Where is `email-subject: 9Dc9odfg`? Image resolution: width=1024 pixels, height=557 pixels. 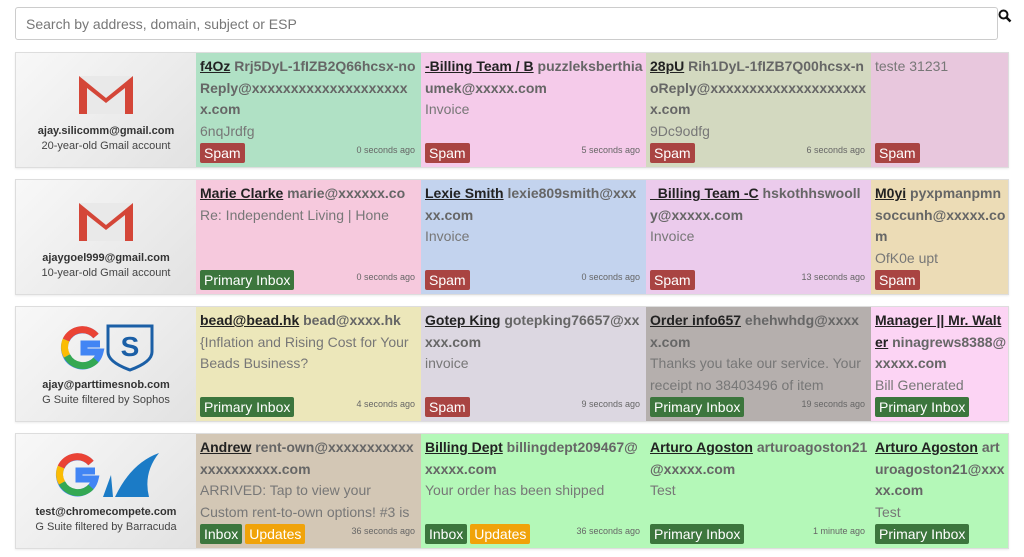
email-subject: 9Dc9odfg is located at coordinates (680, 130).